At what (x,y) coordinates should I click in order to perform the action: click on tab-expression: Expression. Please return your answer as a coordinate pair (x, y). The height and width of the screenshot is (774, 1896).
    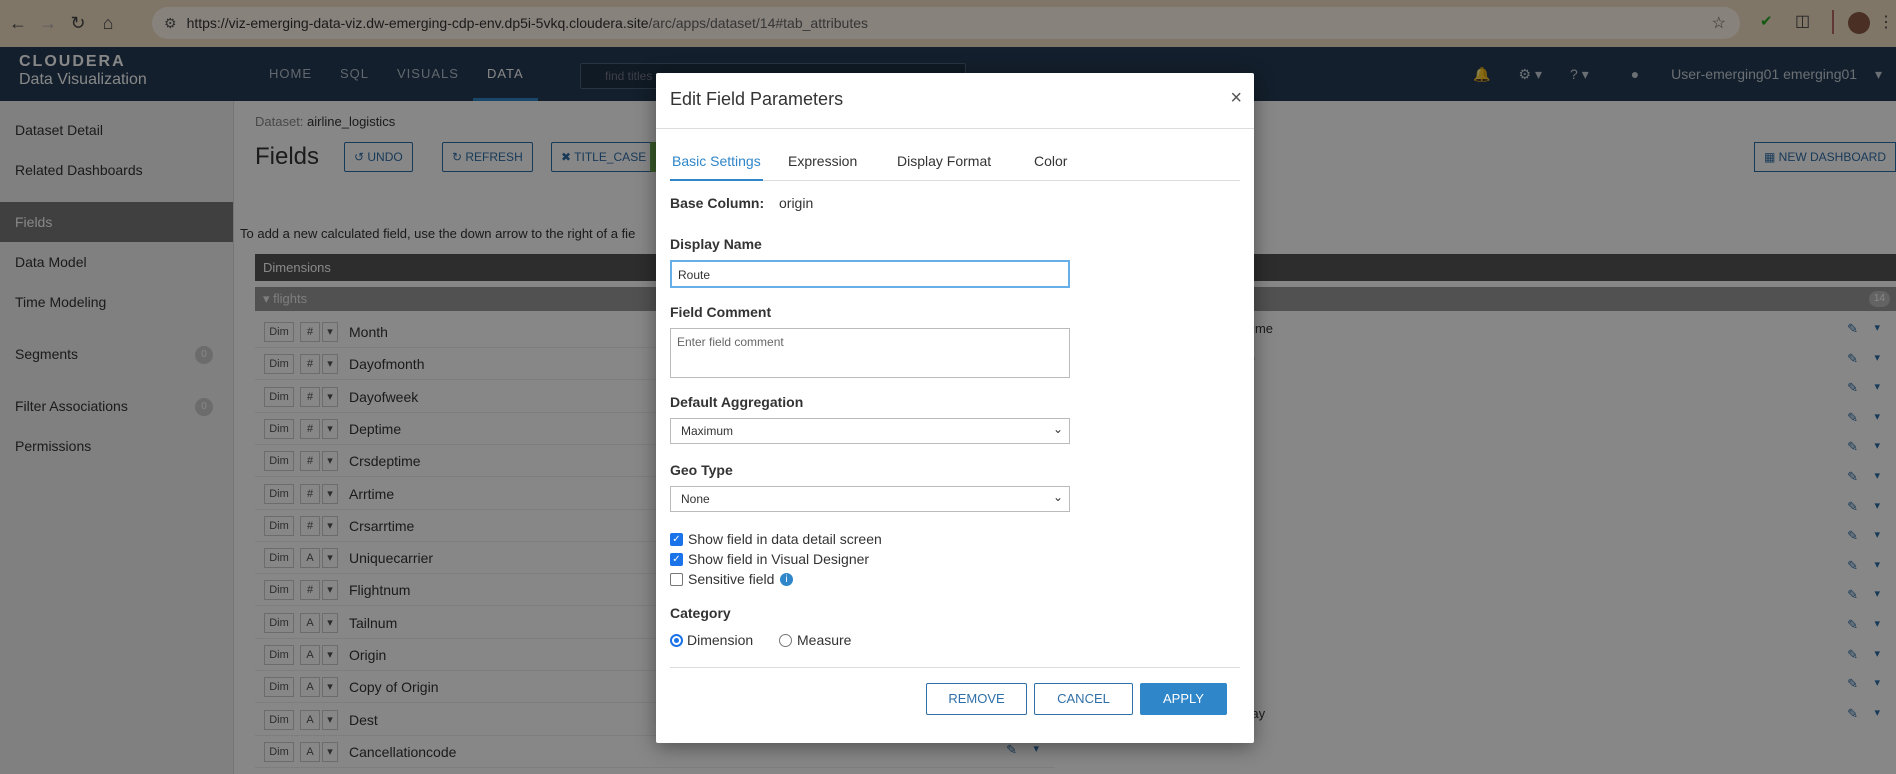
    Looking at the image, I should click on (822, 166).